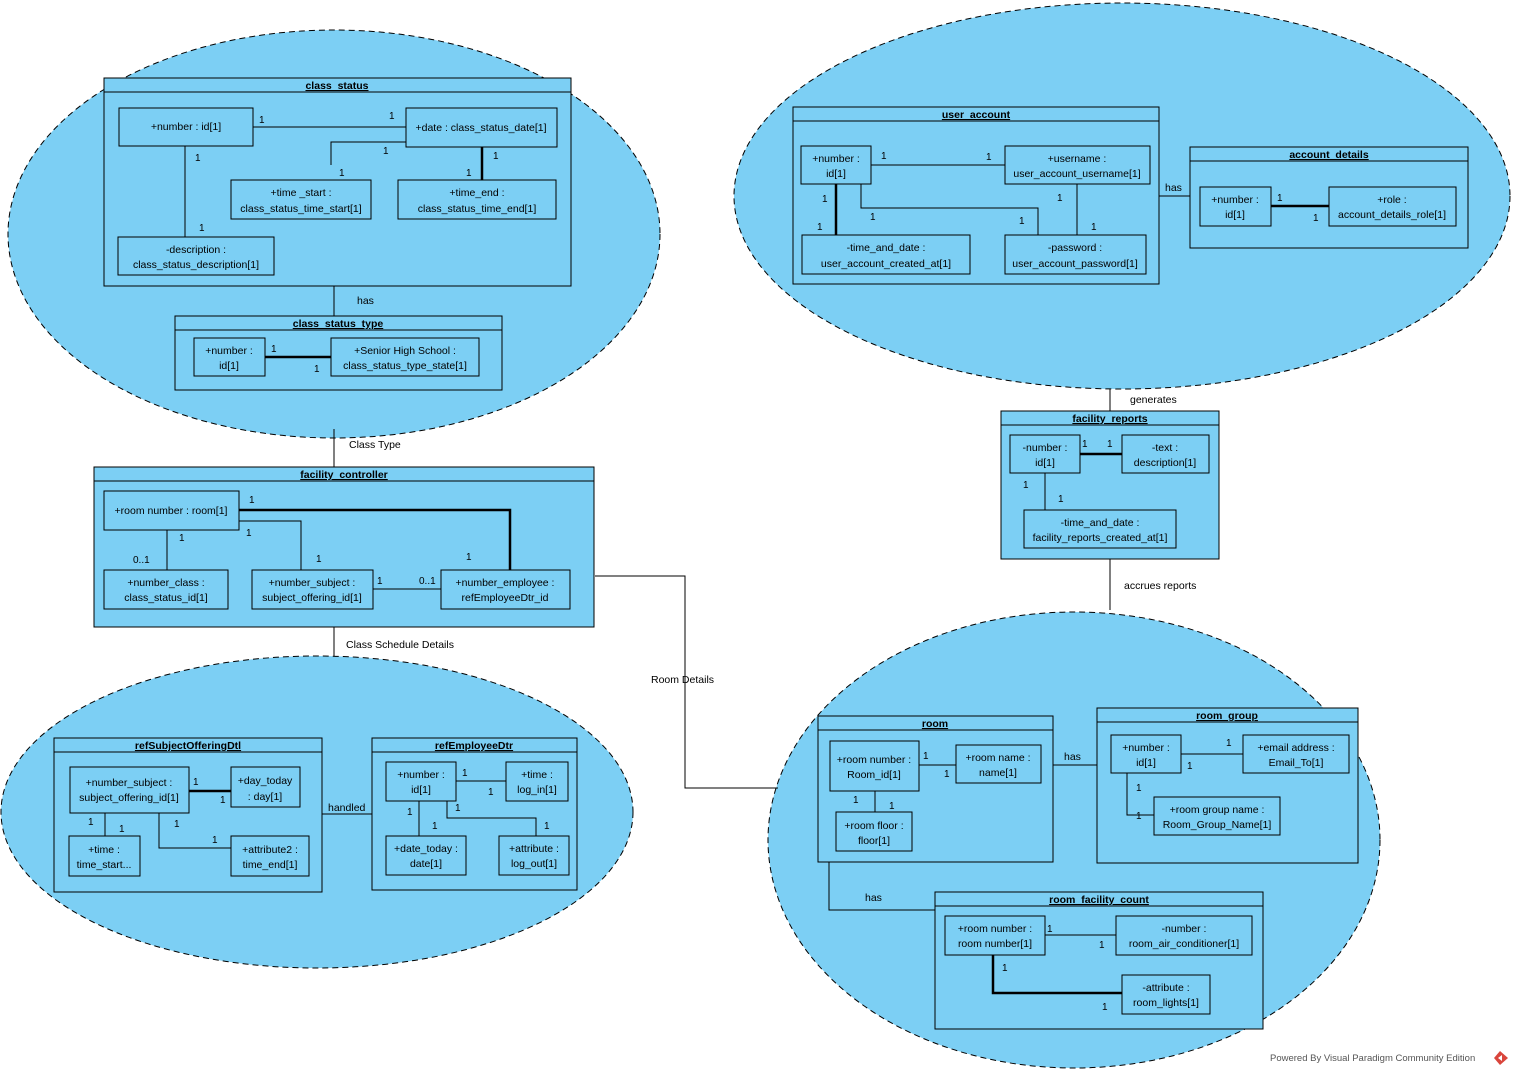 This screenshot has height=1075, width=1514. Describe the element at coordinates (229, 357) in the screenshot. I see `attr-cst-number: +number : id[1]` at that location.